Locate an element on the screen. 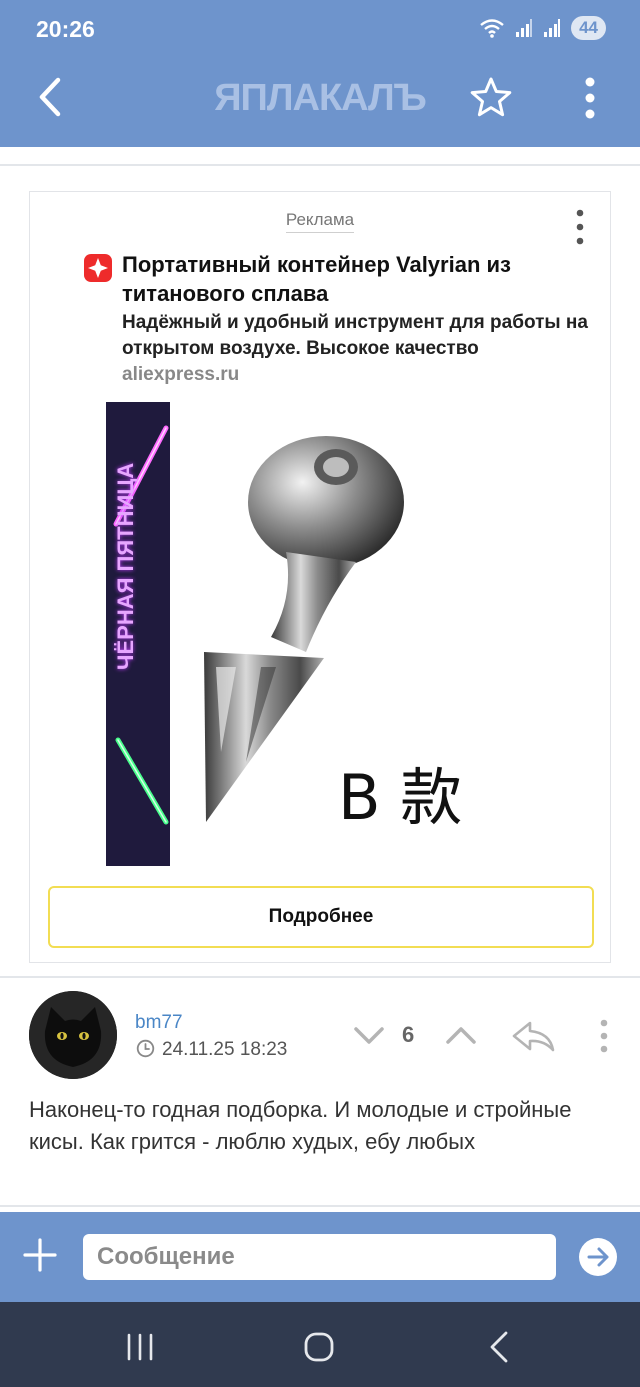 This screenshot has width=640, height=1387. black-friday-banner: ЧЁРНАЯ ПЯТНИЦА is located at coordinates (138, 634).